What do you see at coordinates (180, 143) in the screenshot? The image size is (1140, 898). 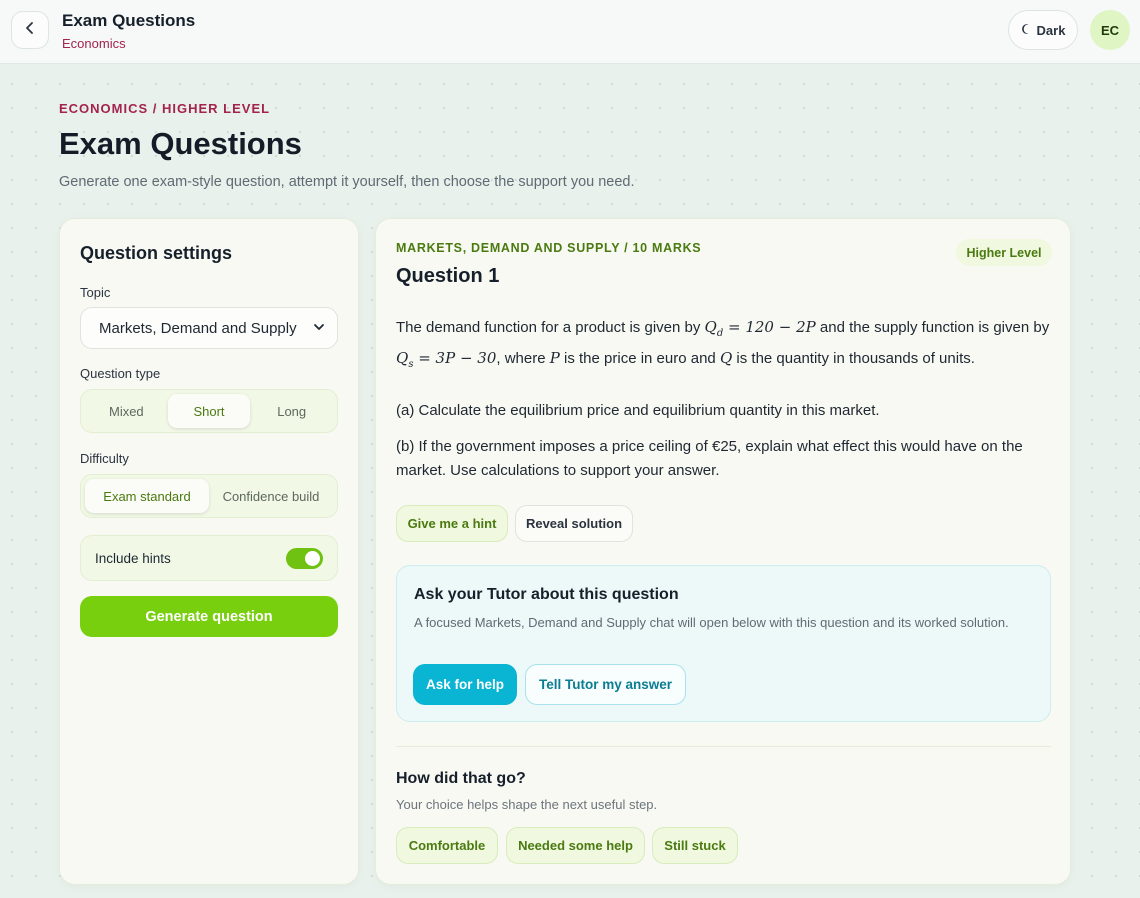 I see `page-title: Exam Questions` at bounding box center [180, 143].